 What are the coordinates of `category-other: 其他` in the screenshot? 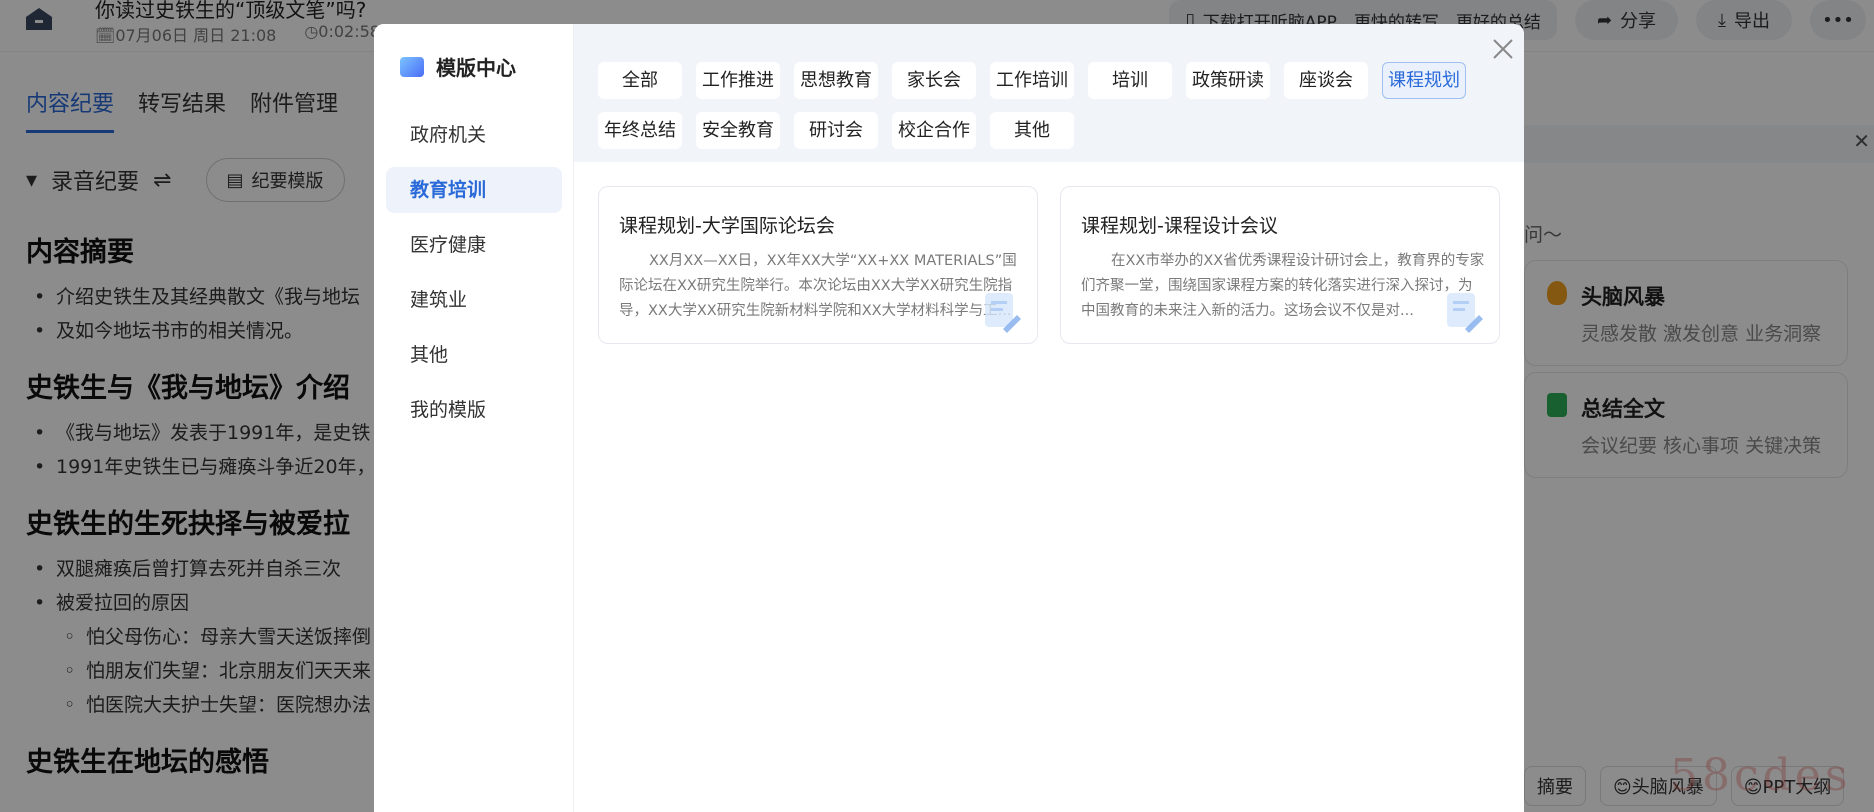 It's located at (1032, 130).